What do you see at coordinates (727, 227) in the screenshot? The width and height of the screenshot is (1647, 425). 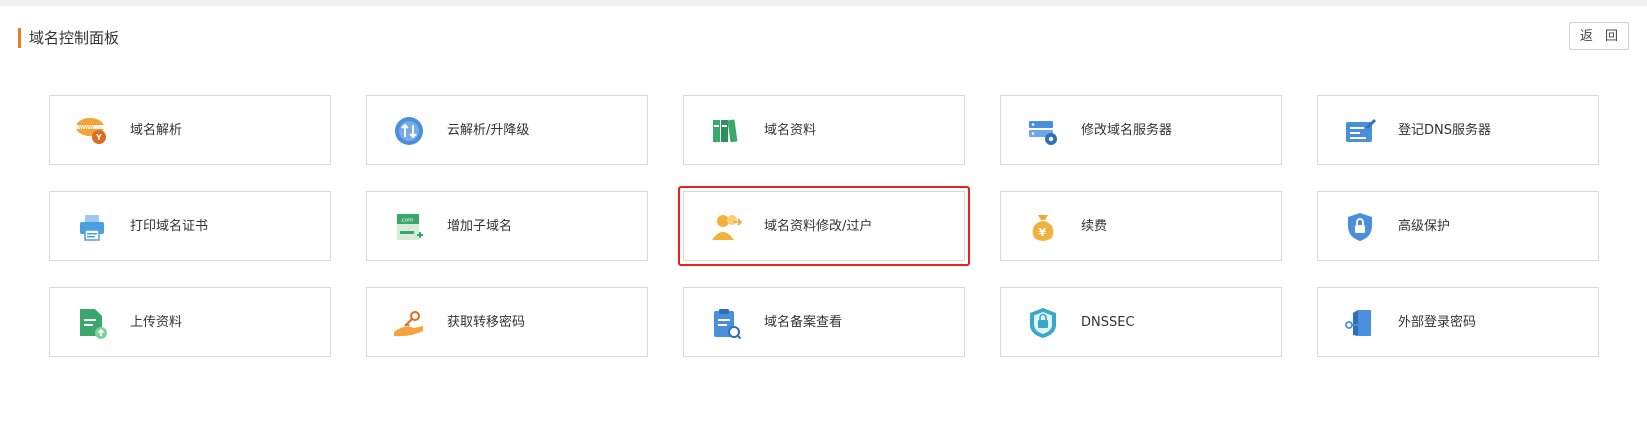 I see `user-transfer-icon` at bounding box center [727, 227].